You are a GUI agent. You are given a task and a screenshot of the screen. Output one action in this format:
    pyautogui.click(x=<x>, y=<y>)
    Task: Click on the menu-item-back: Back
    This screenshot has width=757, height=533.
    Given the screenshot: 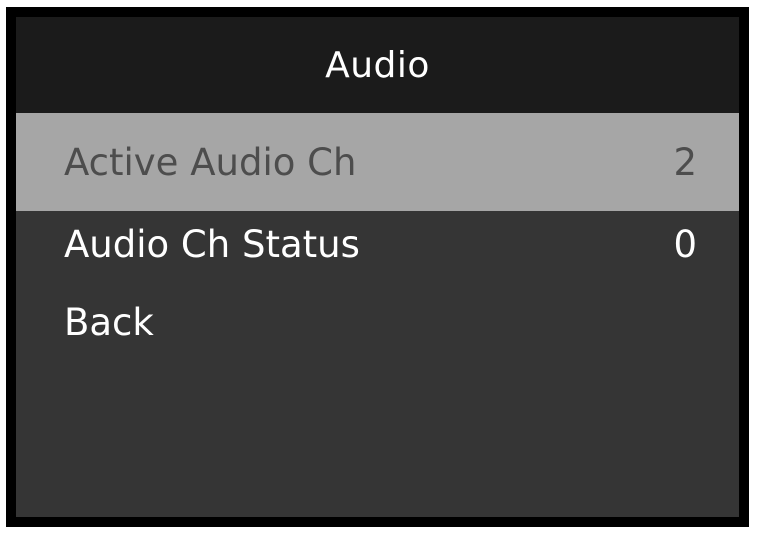 What is the action you would take?
    pyautogui.click(x=377, y=322)
    